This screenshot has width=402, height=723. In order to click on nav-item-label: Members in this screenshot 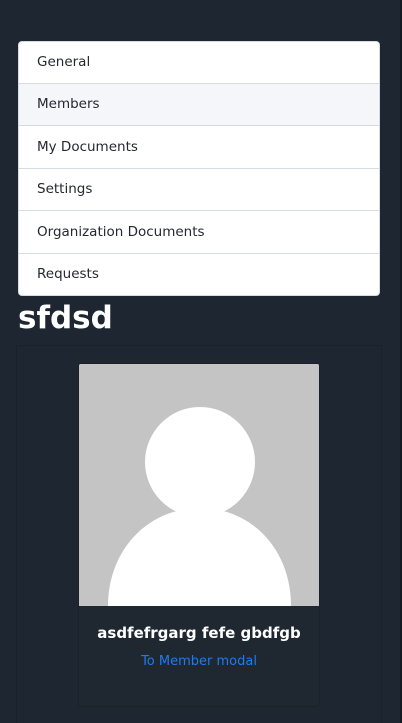, I will do `click(68, 104)`.